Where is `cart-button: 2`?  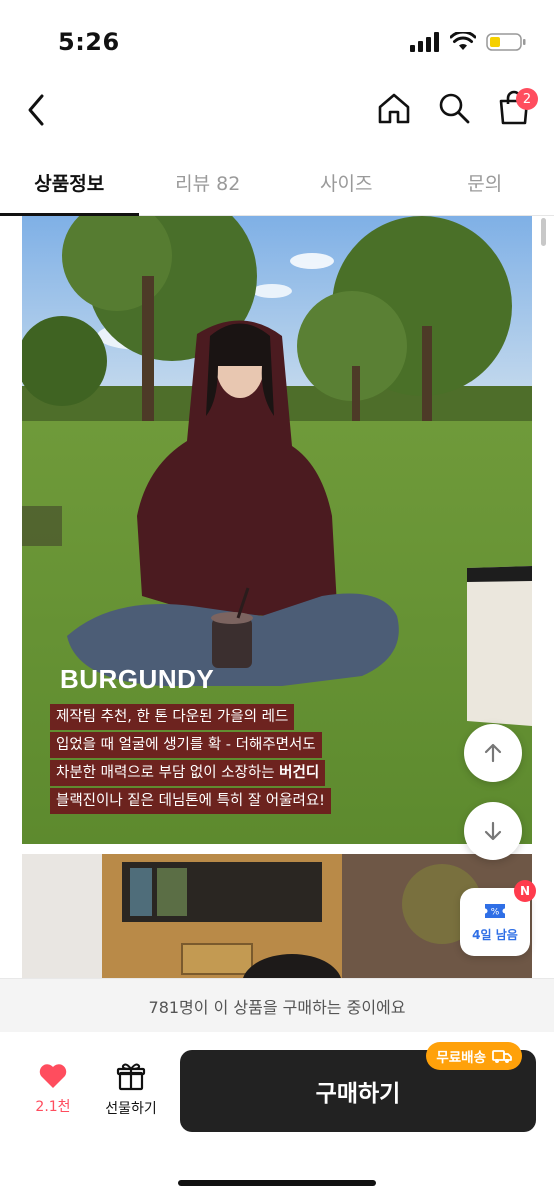 cart-button: 2 is located at coordinates (517, 108).